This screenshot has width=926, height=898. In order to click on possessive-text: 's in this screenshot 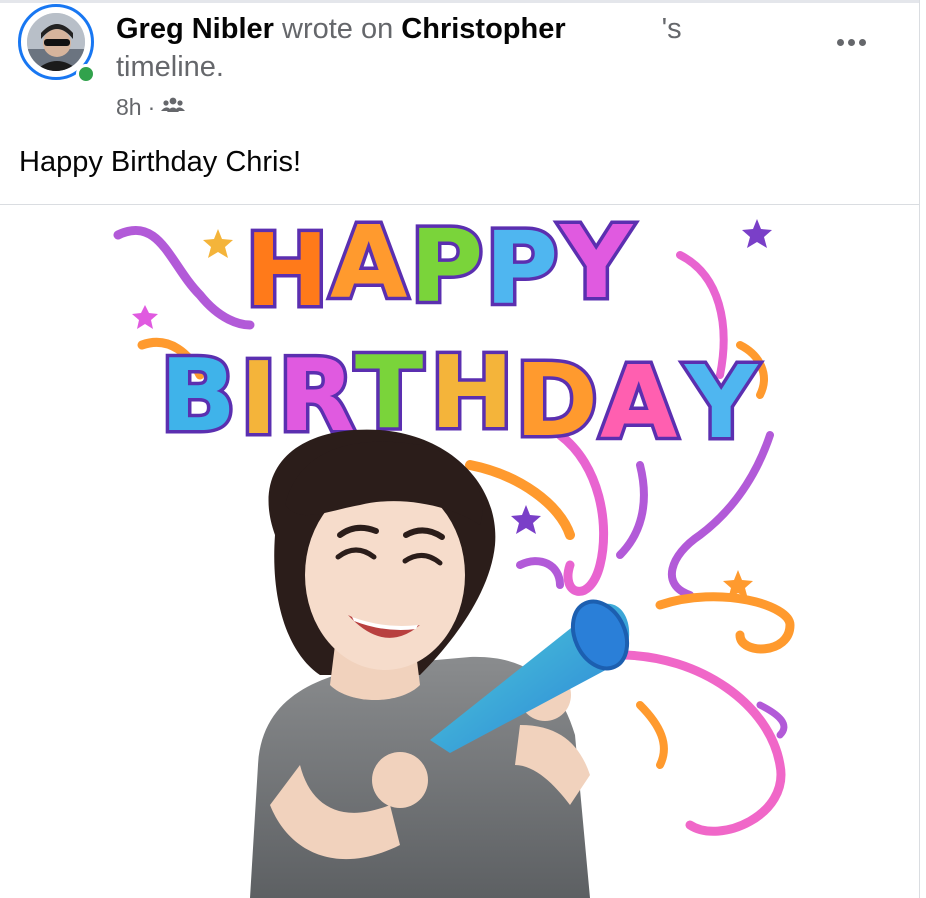, I will do `click(671, 29)`.